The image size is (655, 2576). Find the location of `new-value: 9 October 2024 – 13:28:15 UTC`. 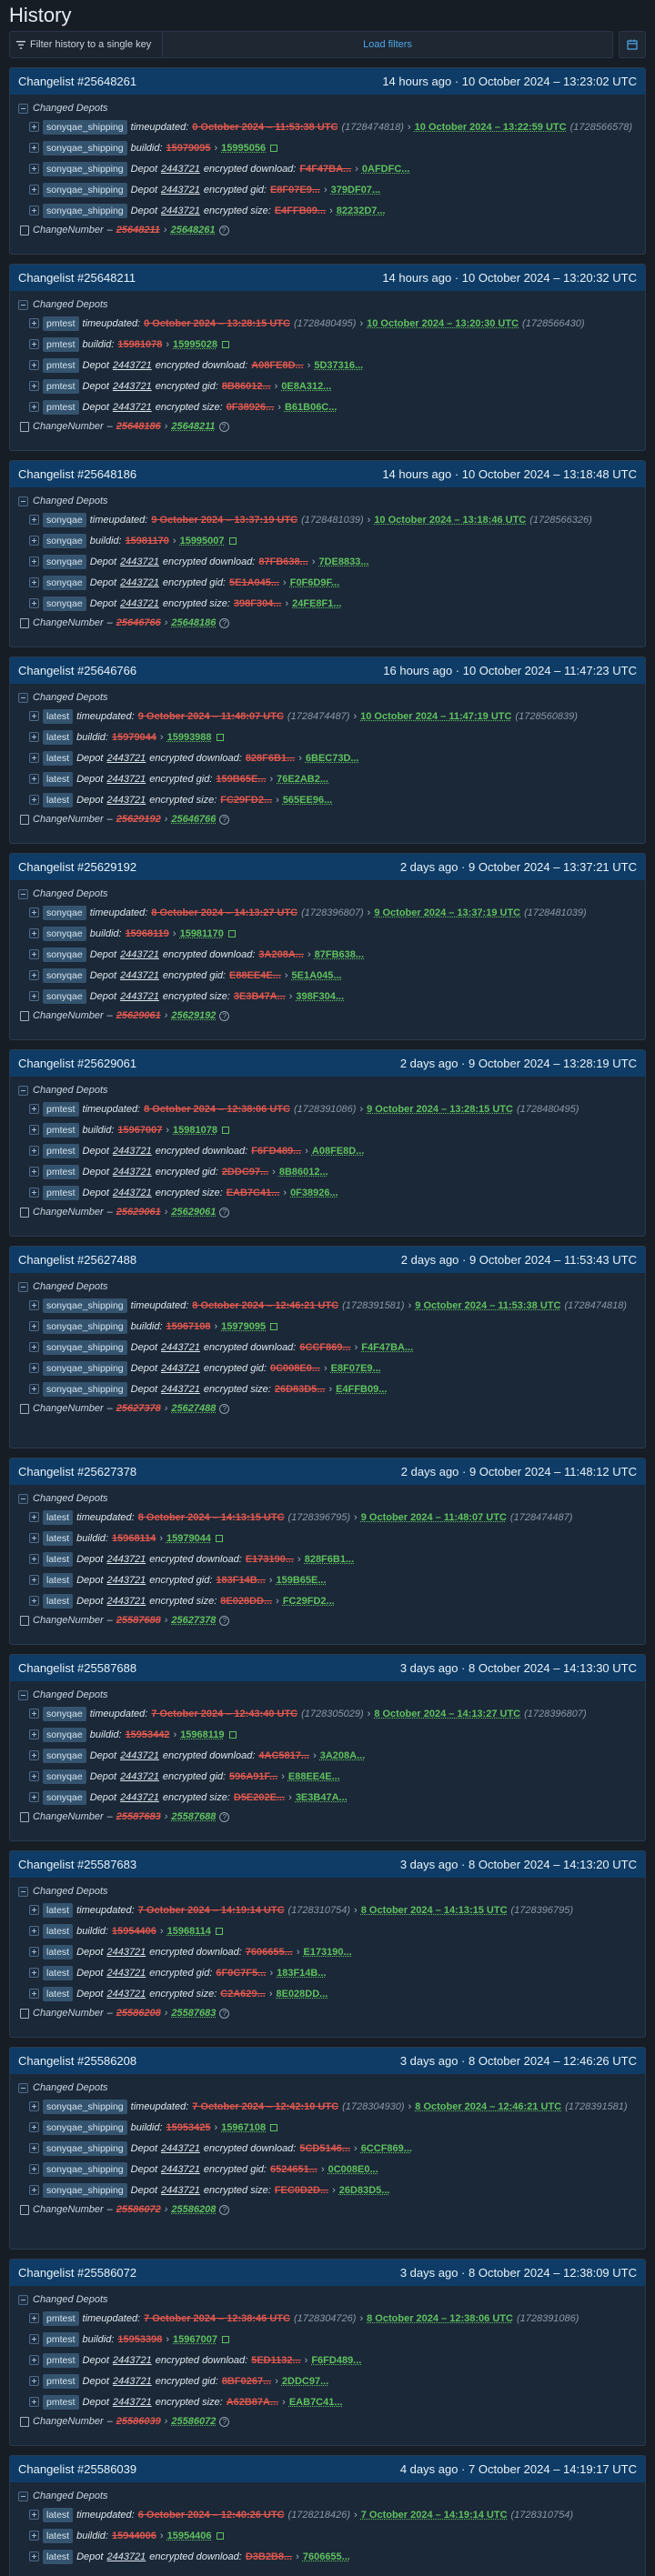

new-value: 9 October 2024 – 13:28:15 UTC is located at coordinates (440, 1109).